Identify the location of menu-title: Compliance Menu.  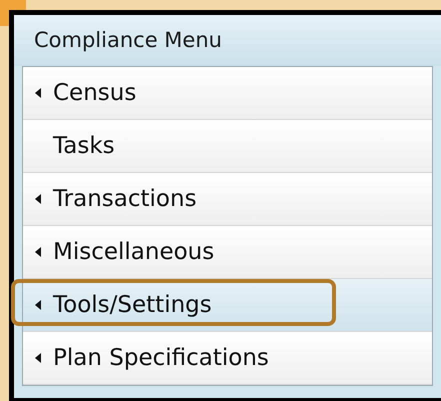
(128, 40).